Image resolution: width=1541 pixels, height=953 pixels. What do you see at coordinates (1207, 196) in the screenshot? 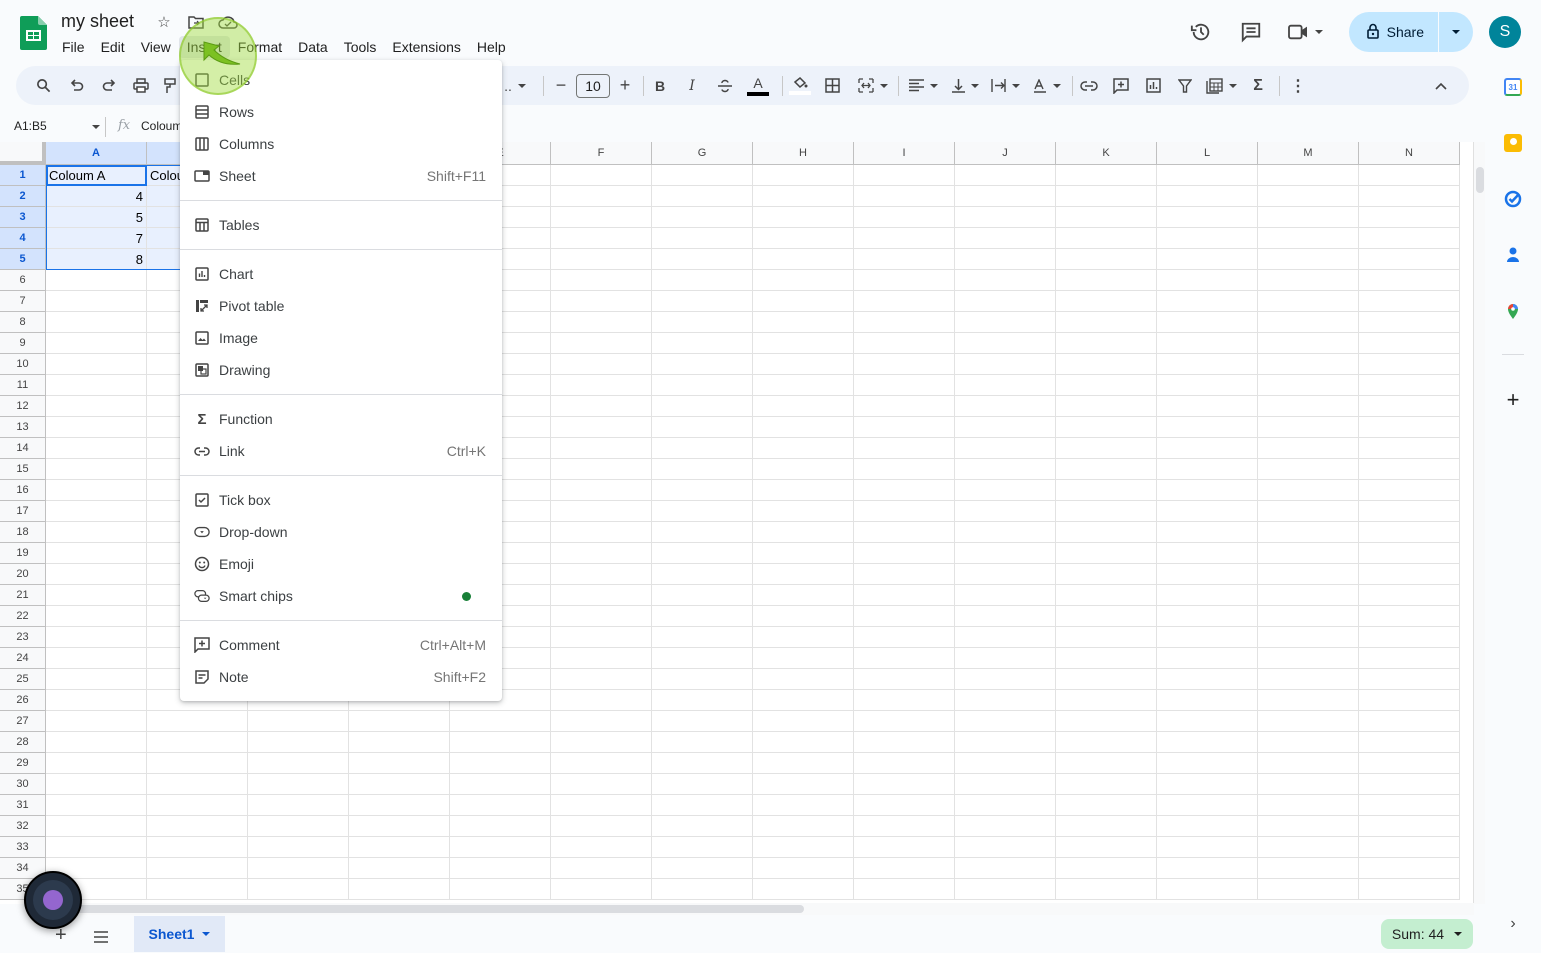
I see `cell-l2` at bounding box center [1207, 196].